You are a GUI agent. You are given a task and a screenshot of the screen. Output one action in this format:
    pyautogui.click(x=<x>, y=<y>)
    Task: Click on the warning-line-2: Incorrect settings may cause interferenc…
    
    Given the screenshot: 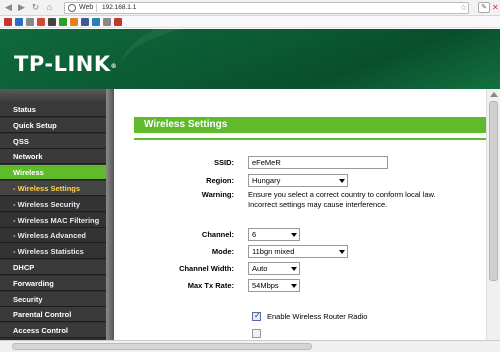 What is the action you would take?
    pyautogui.click(x=318, y=204)
    